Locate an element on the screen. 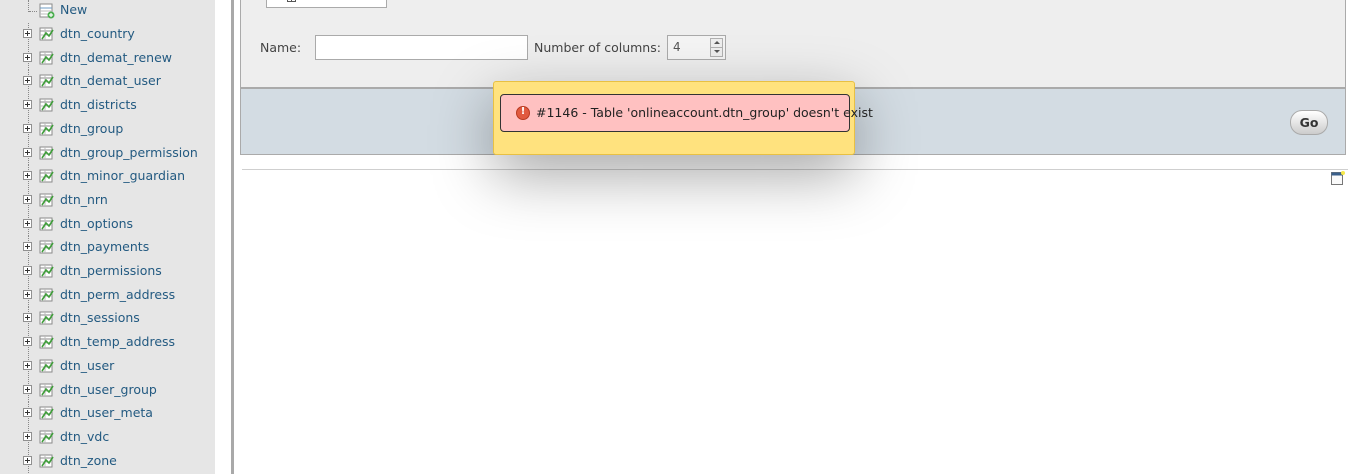 Image resolution: width=1352 pixels, height=474 pixels. tree-item-label: dtn_zone is located at coordinates (88, 460).